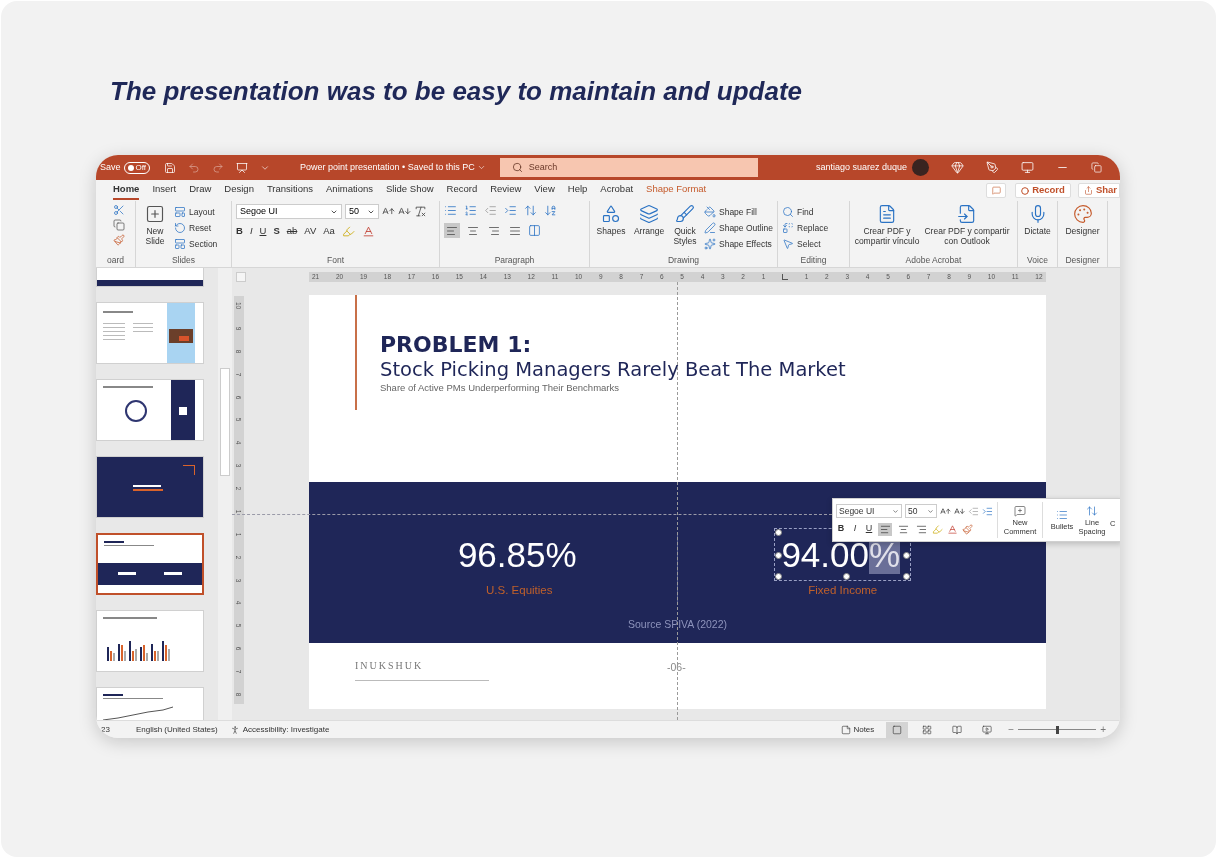 This screenshot has height=858, width=1217. Describe the element at coordinates (957, 167) in the screenshot. I see `diamond-icon` at that location.